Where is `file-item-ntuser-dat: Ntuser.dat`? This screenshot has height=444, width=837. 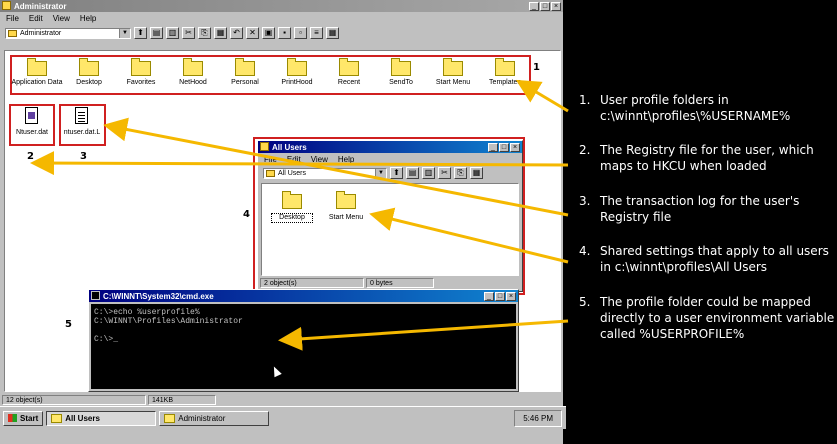 file-item-ntuser-dat: Ntuser.dat is located at coordinates (32, 125).